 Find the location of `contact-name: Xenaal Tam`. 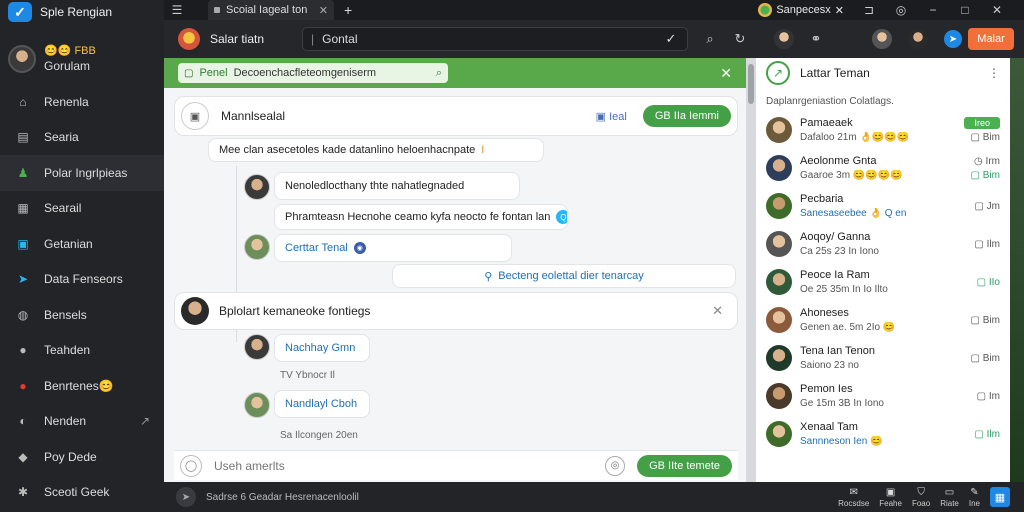

contact-name: Xenaal Tam is located at coordinates (829, 427).